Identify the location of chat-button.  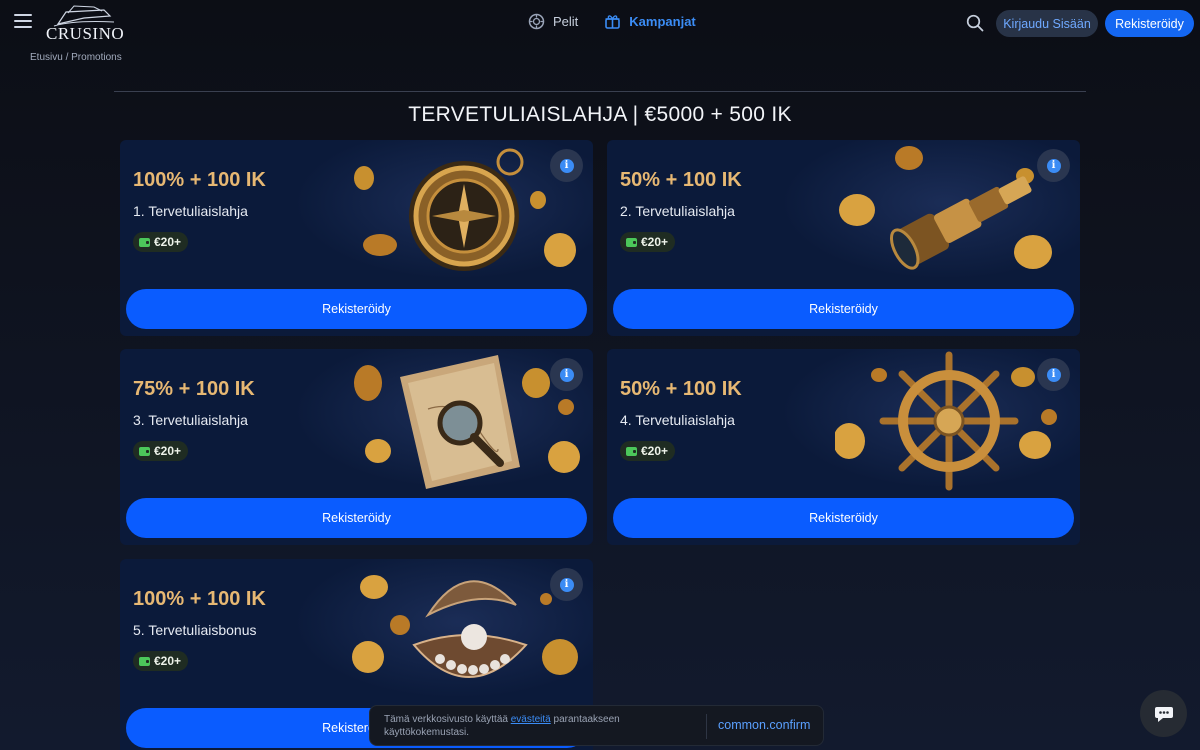
(1163, 713).